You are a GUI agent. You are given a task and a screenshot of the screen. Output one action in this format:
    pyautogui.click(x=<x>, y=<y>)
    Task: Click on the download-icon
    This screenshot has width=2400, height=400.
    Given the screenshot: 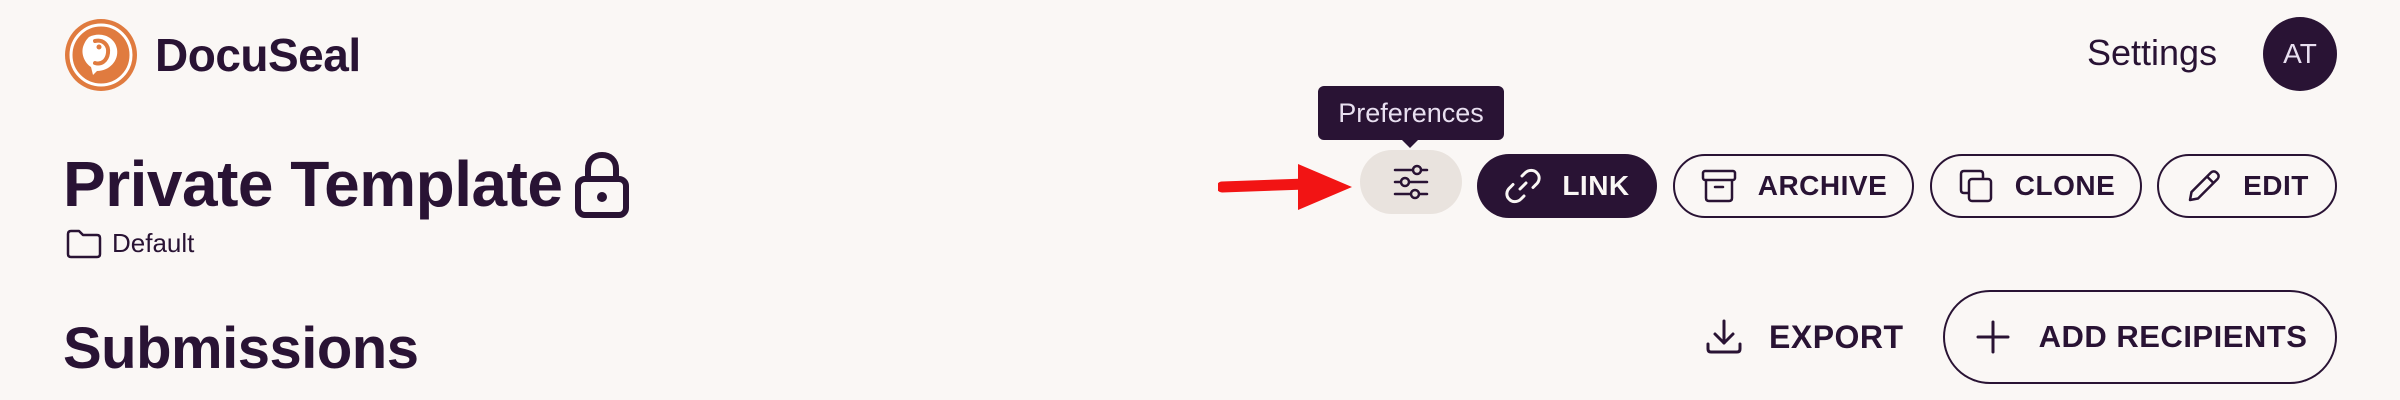 What is the action you would take?
    pyautogui.click(x=1724, y=336)
    